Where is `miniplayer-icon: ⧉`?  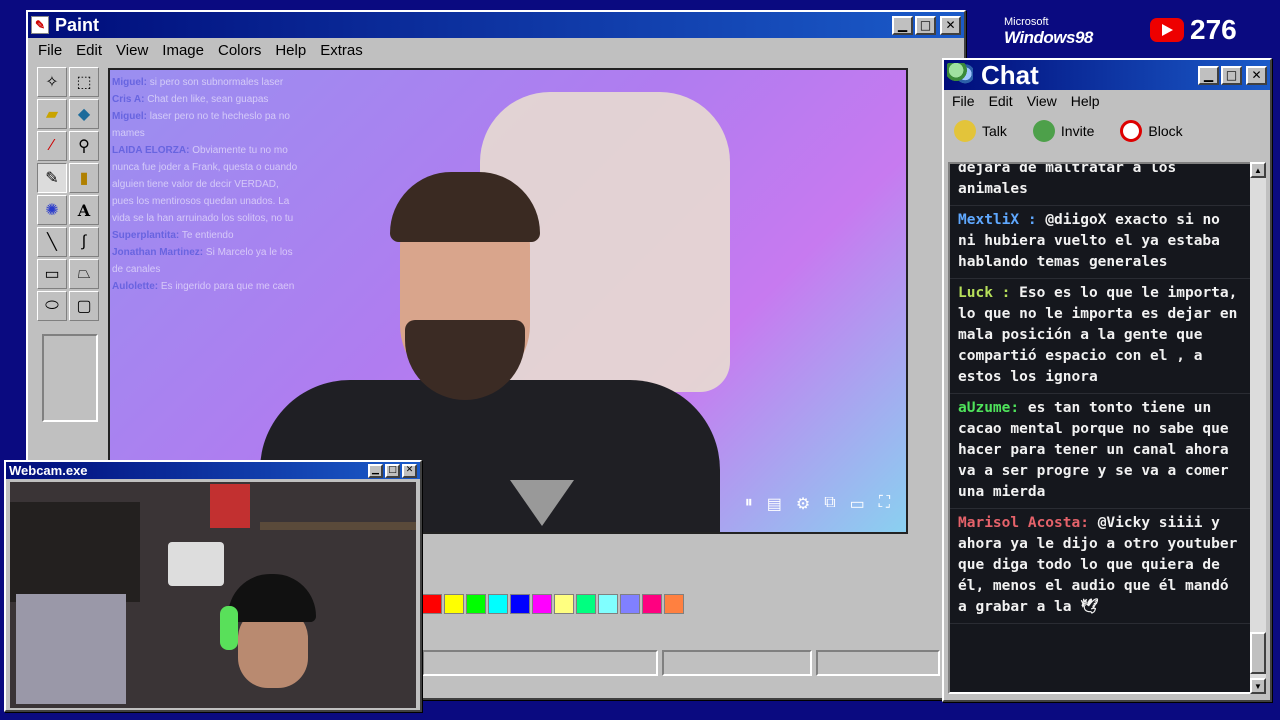 miniplayer-icon: ⧉ is located at coordinates (829, 504).